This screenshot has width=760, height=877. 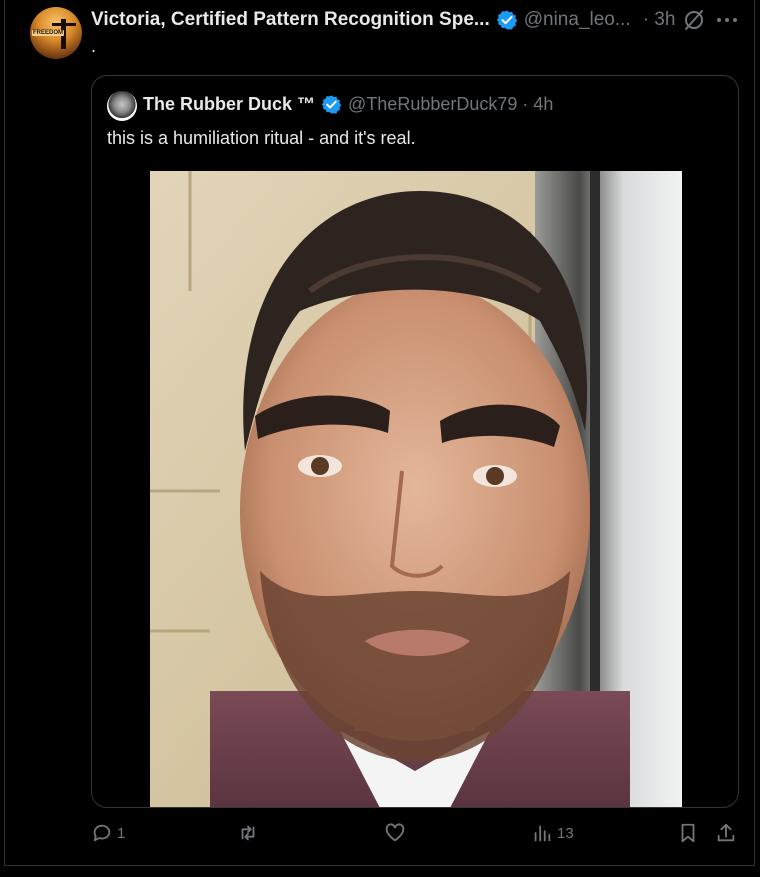 I want to click on avatar-label: FREEDOM, so click(x=48, y=33).